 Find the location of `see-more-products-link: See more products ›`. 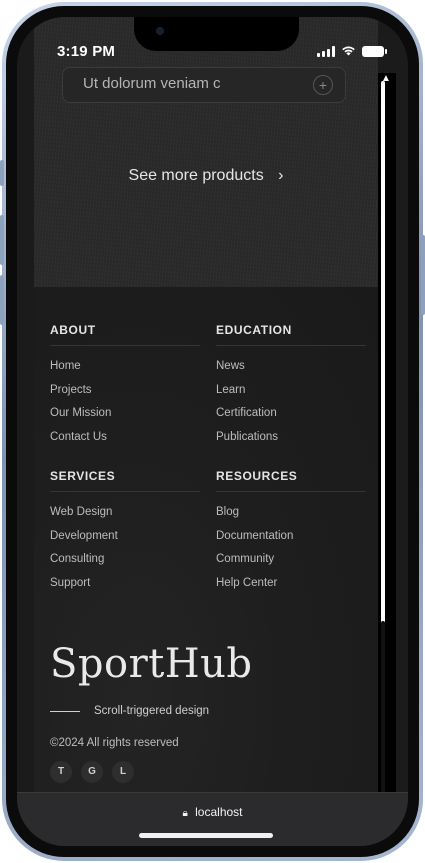

see-more-products-link: See more products › is located at coordinates (206, 176).